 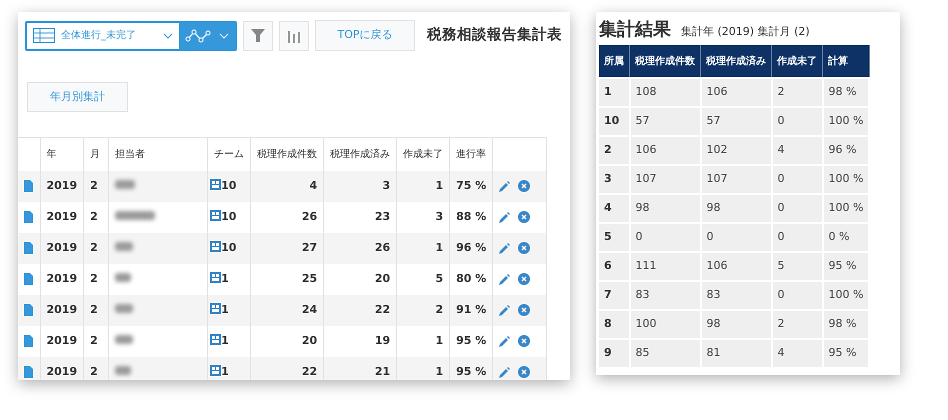 I want to click on filter-icon, so click(x=258, y=36).